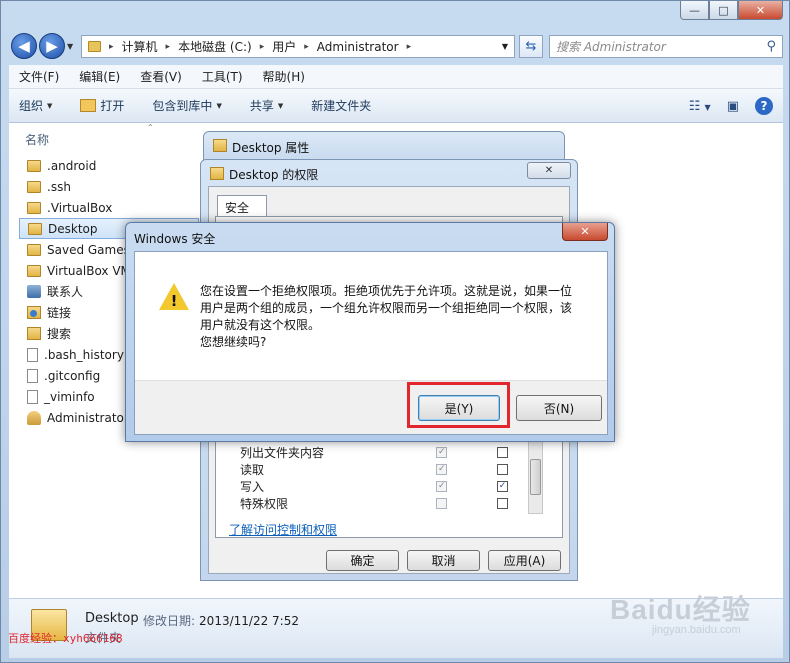 This screenshot has height=663, width=790. What do you see at coordinates (70, 46) in the screenshot?
I see `recent-pages-dropdown: ▼` at bounding box center [70, 46].